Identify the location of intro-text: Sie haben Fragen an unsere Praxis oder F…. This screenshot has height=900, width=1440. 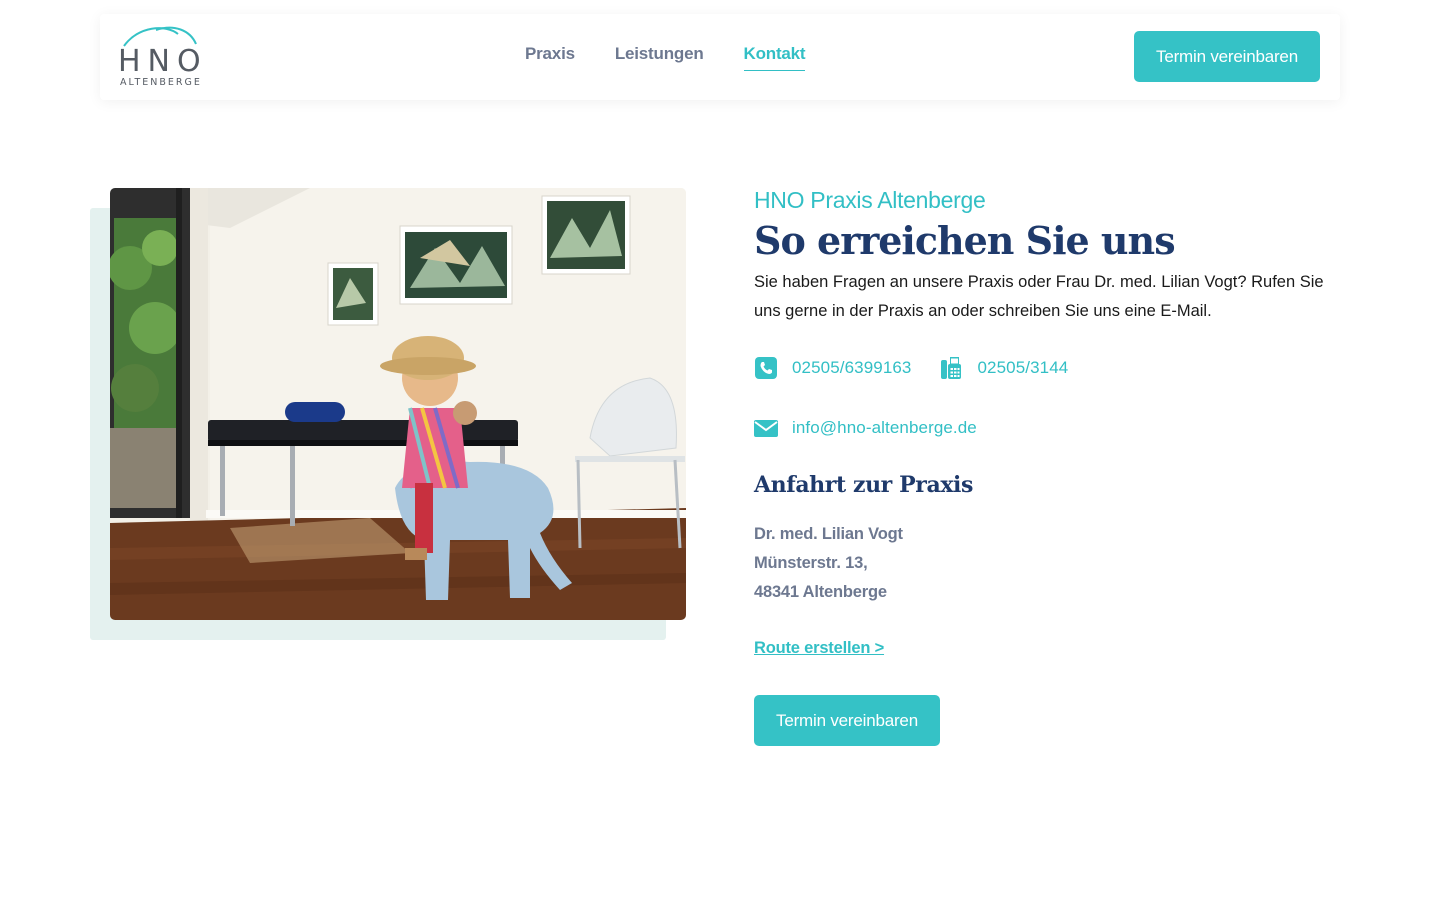
(1039, 296).